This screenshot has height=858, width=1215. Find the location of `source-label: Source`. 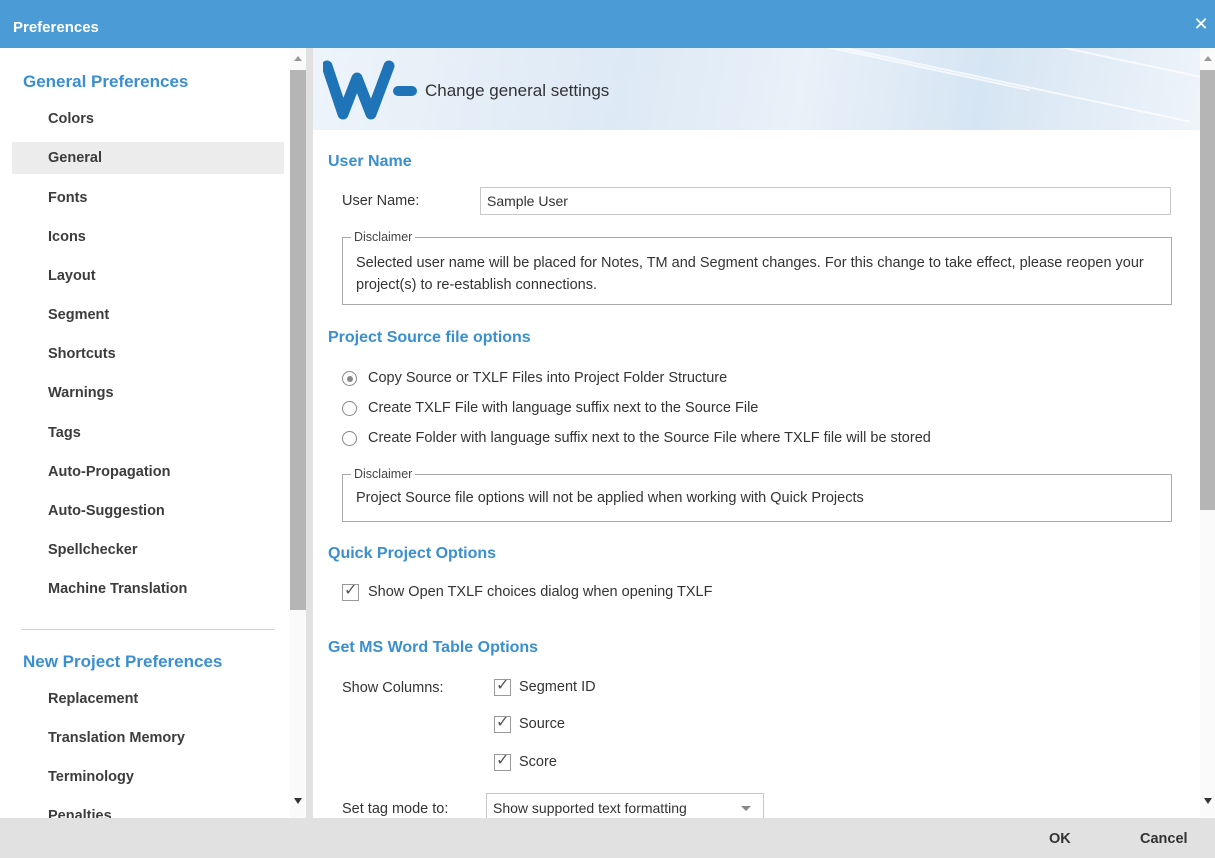

source-label: Source is located at coordinates (542, 724).